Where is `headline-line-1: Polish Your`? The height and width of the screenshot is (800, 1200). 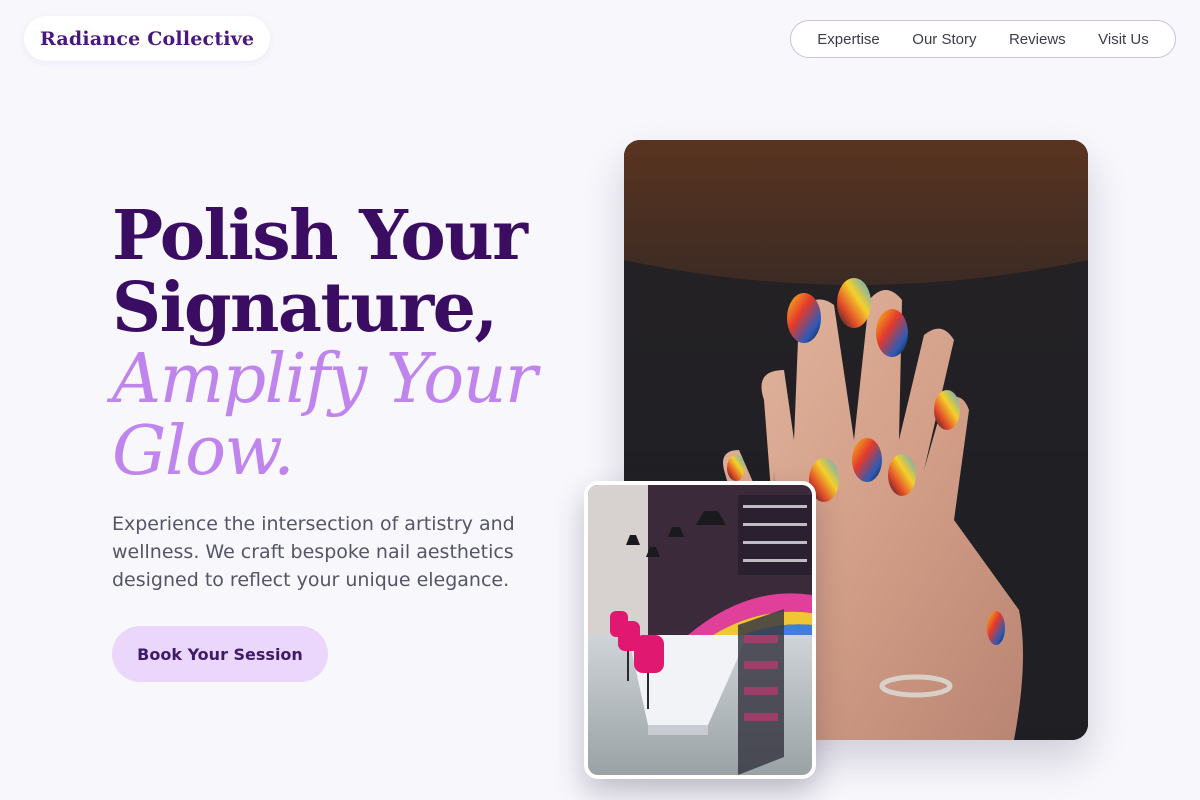 headline-line-1: Polish Your is located at coordinates (320, 236).